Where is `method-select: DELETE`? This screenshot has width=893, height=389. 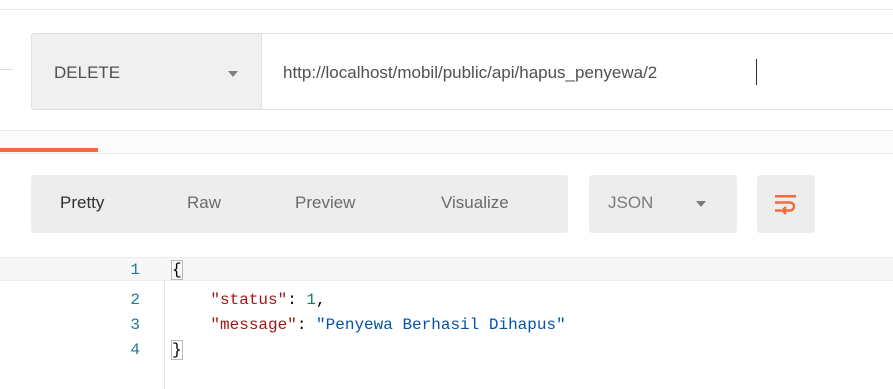
method-select: DELETE is located at coordinates (147, 71).